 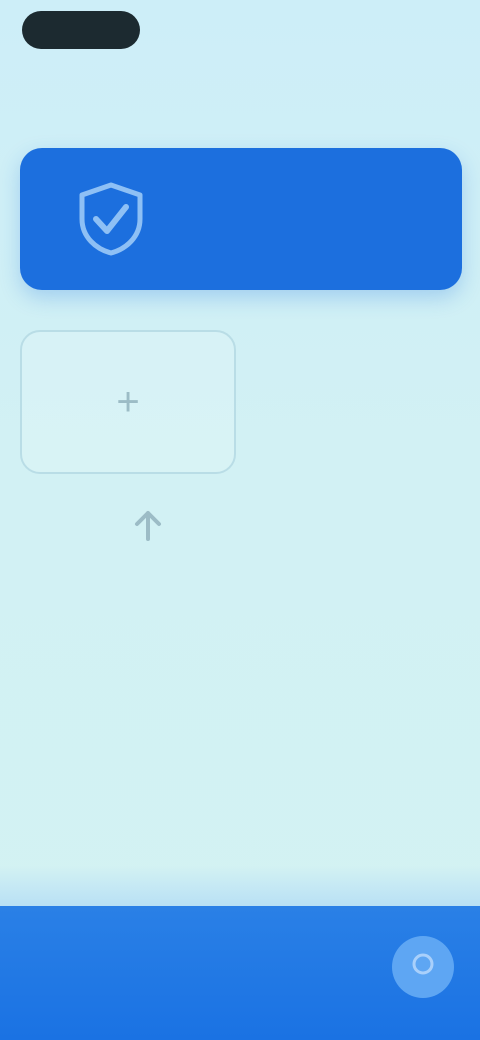 I want to click on arrow-up-icon, so click(x=148, y=525).